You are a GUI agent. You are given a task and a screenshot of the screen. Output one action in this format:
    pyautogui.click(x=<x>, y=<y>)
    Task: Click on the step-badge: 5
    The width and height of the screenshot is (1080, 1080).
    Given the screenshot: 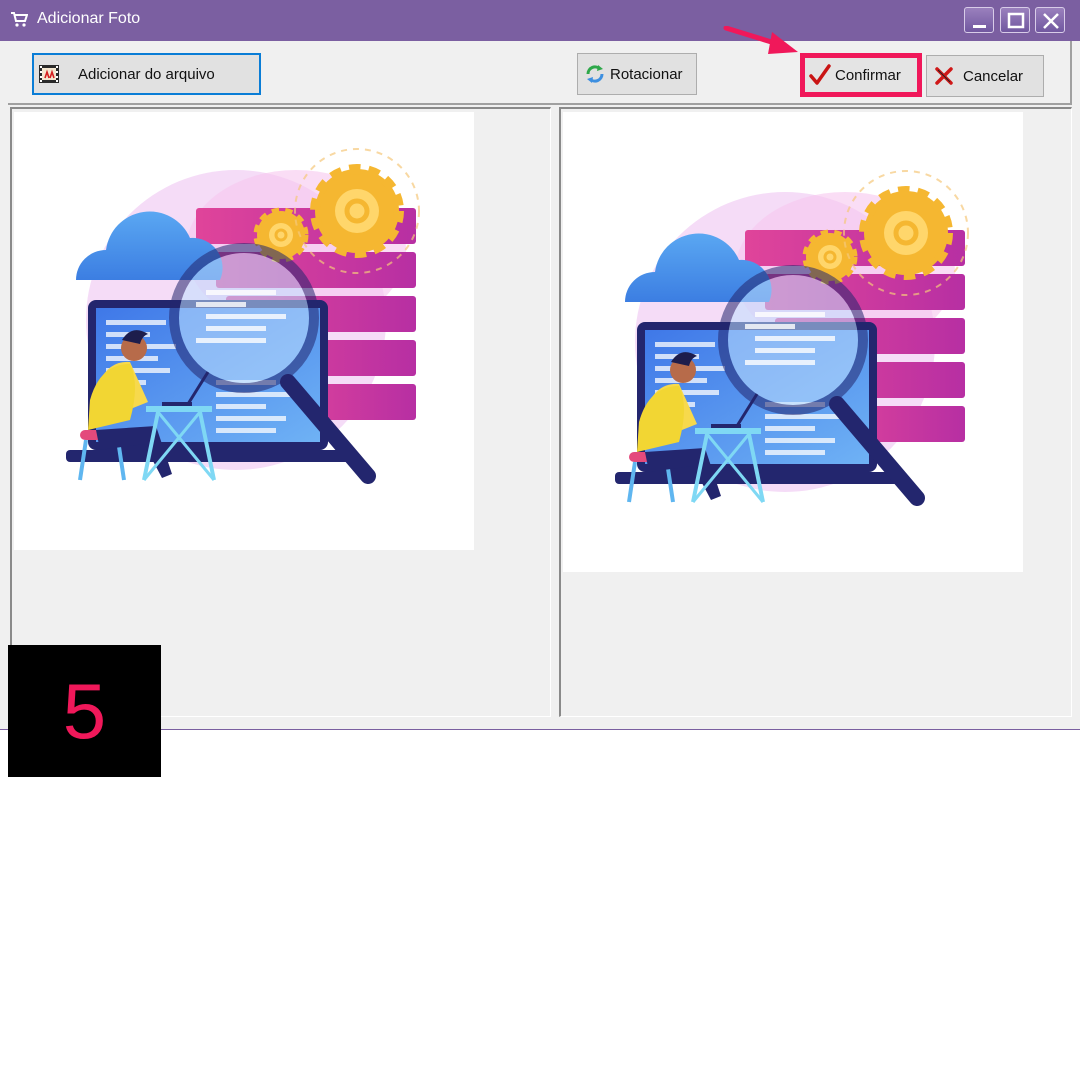 What is the action you would take?
    pyautogui.click(x=84, y=711)
    